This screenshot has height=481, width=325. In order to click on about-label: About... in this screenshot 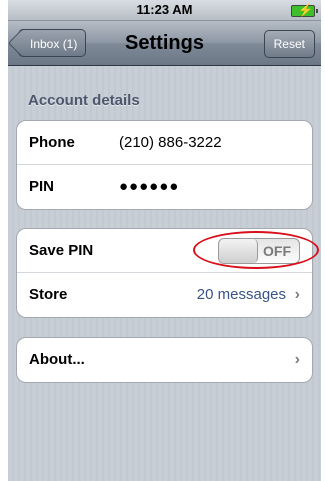, I will do `click(57, 359)`.